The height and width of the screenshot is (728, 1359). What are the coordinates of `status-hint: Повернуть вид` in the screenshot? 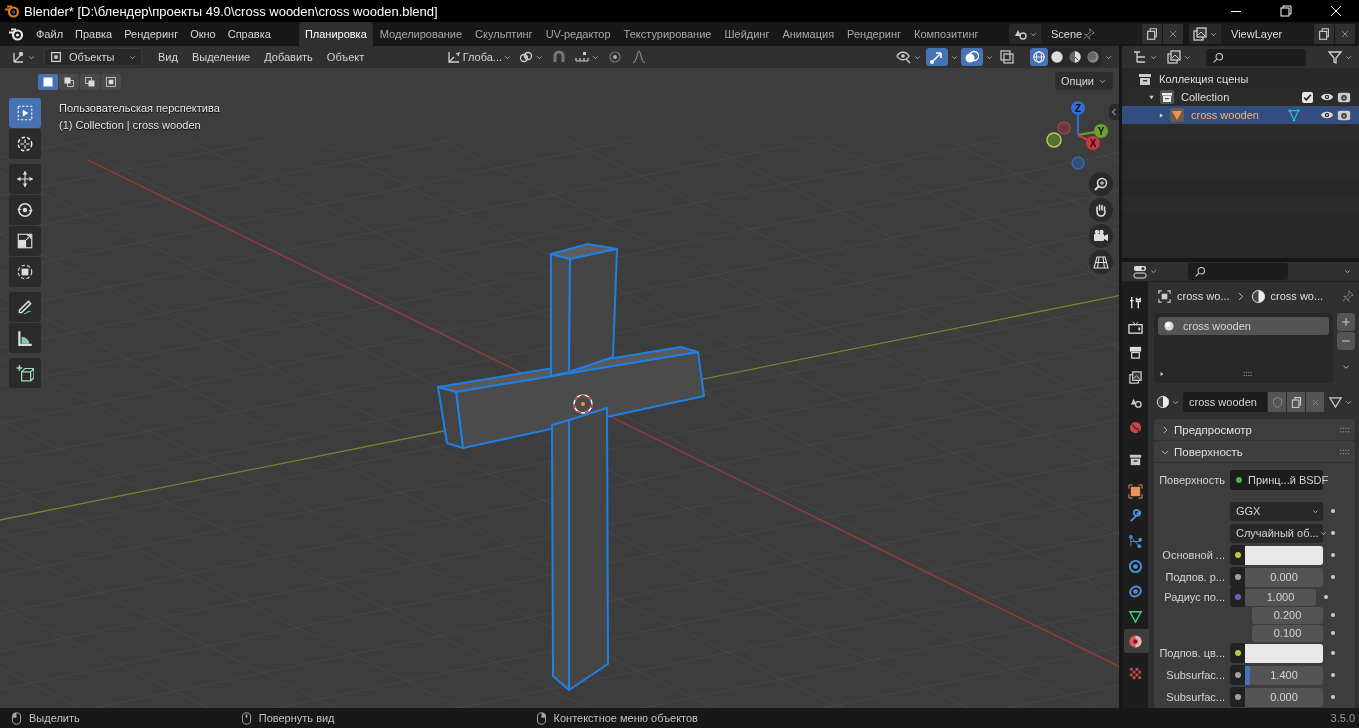 It's located at (296, 718).